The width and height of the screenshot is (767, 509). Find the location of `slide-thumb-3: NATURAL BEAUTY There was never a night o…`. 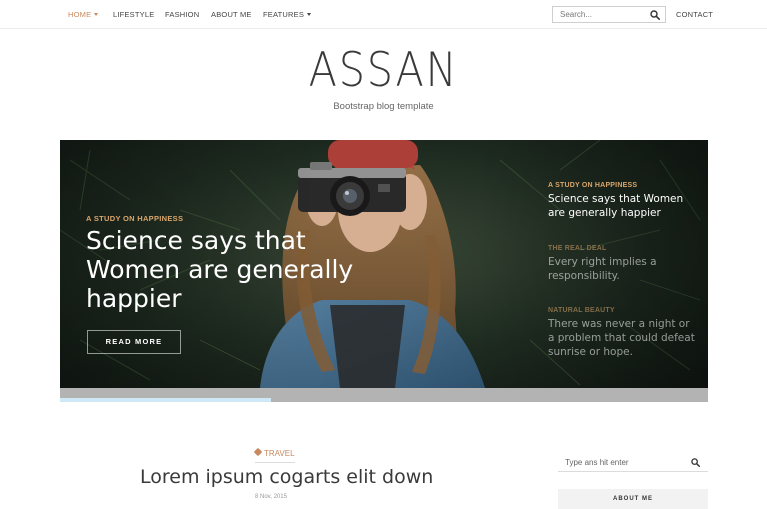

slide-thumb-3: NATURAL BEAUTY There was never a night o… is located at coordinates (623, 333).